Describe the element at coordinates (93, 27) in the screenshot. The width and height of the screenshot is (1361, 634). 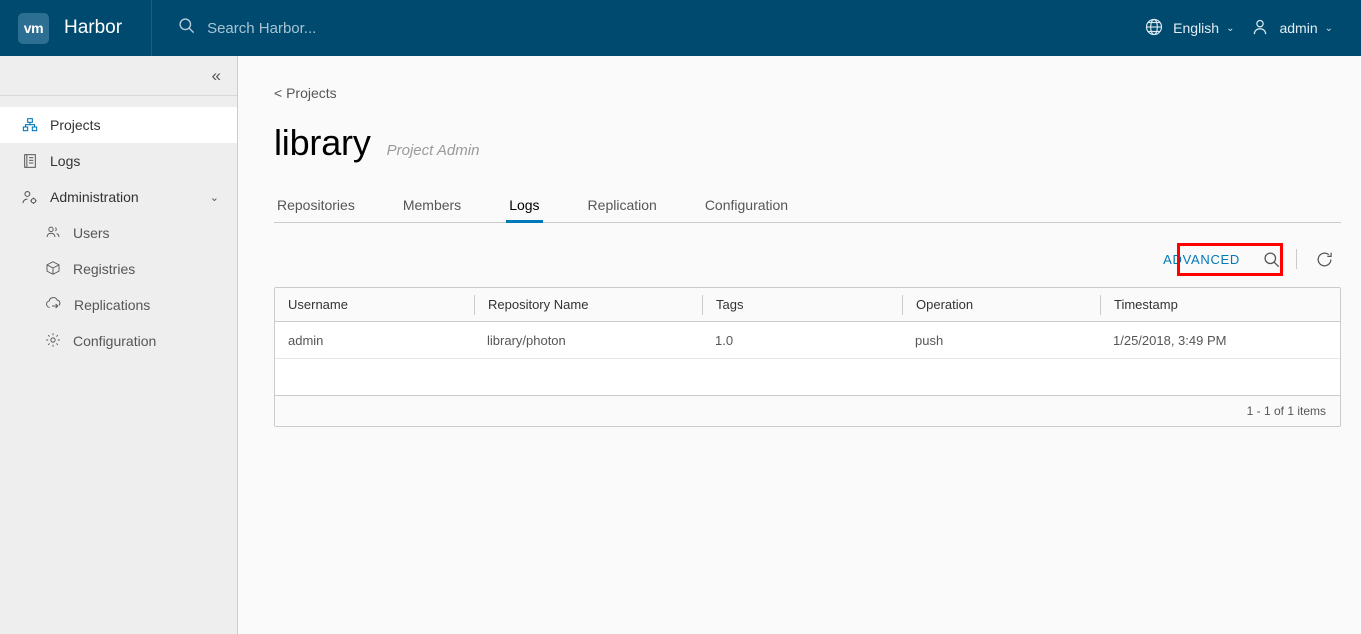
I see `brand-title: Harbor` at that location.